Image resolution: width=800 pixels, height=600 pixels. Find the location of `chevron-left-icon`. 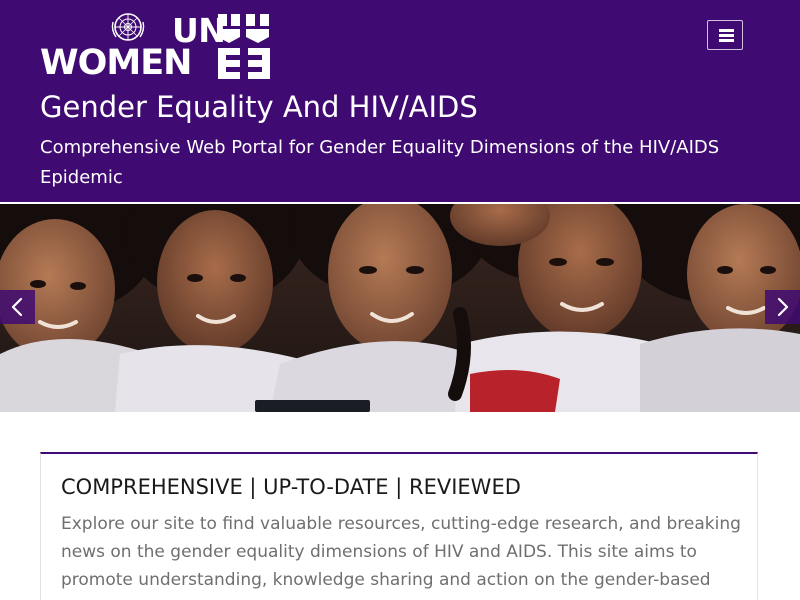

chevron-left-icon is located at coordinates (17, 307).